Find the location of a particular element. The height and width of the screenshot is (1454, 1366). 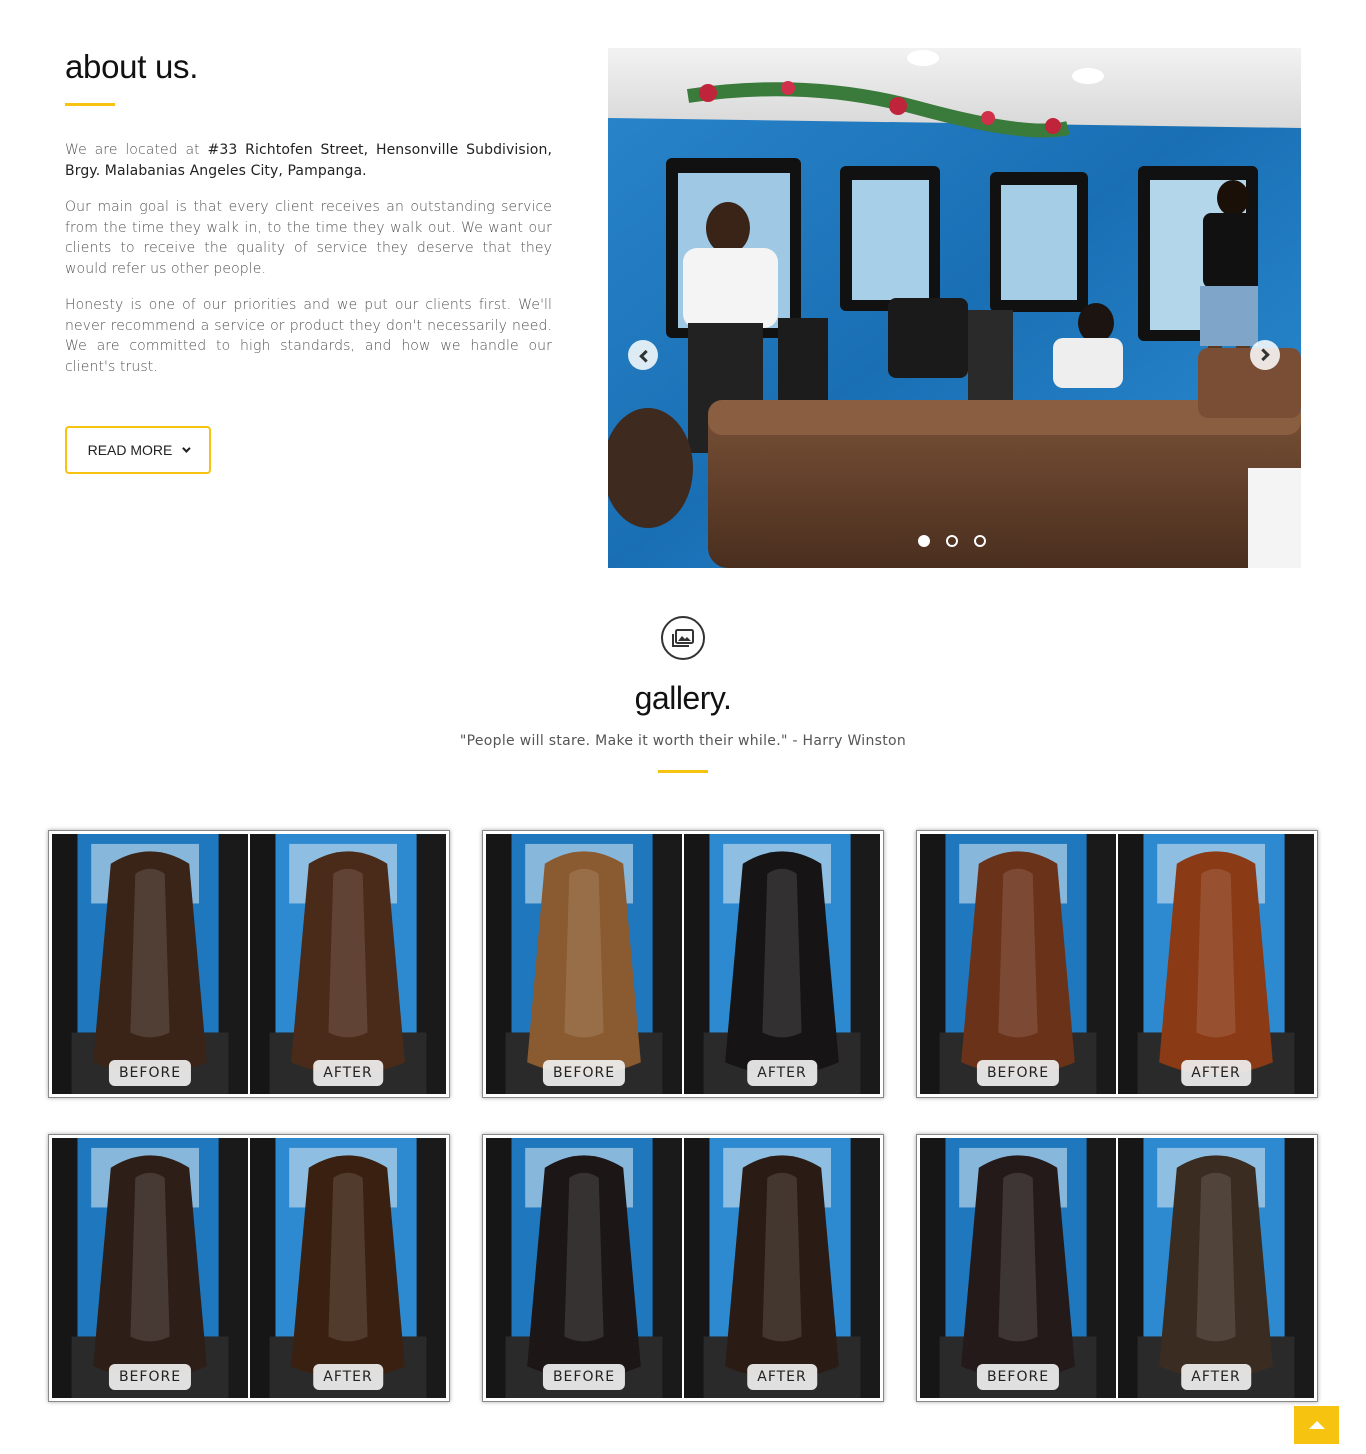

carousel-indicators is located at coordinates (952, 541).